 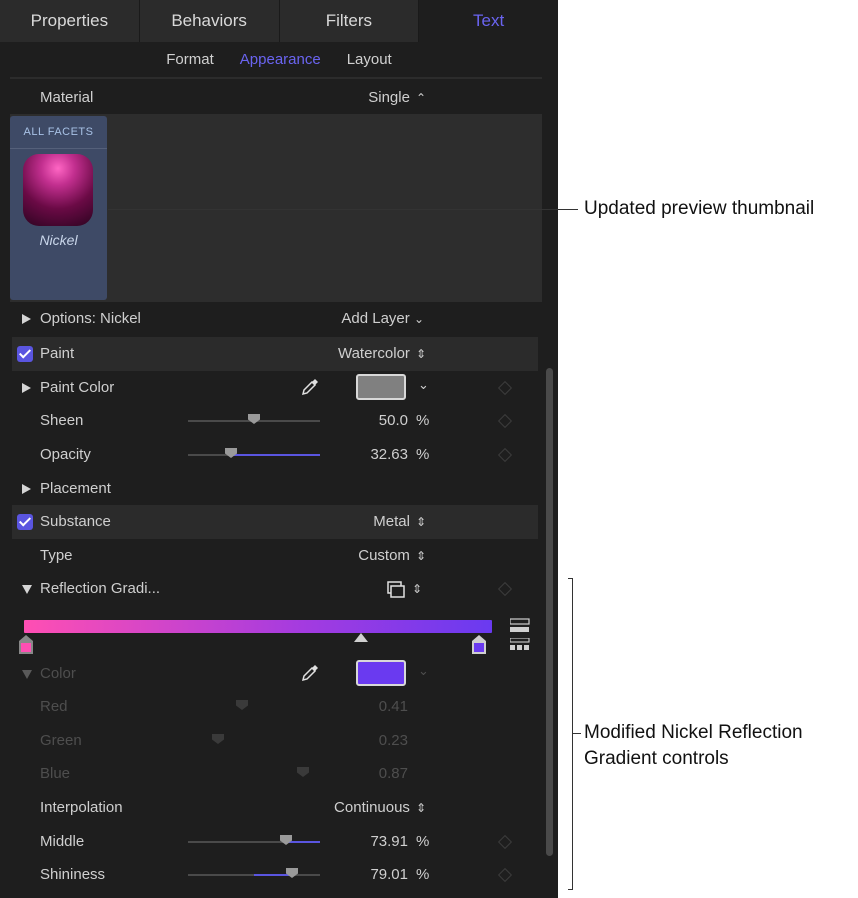 I want to click on shininess-slider, so click(x=254, y=873).